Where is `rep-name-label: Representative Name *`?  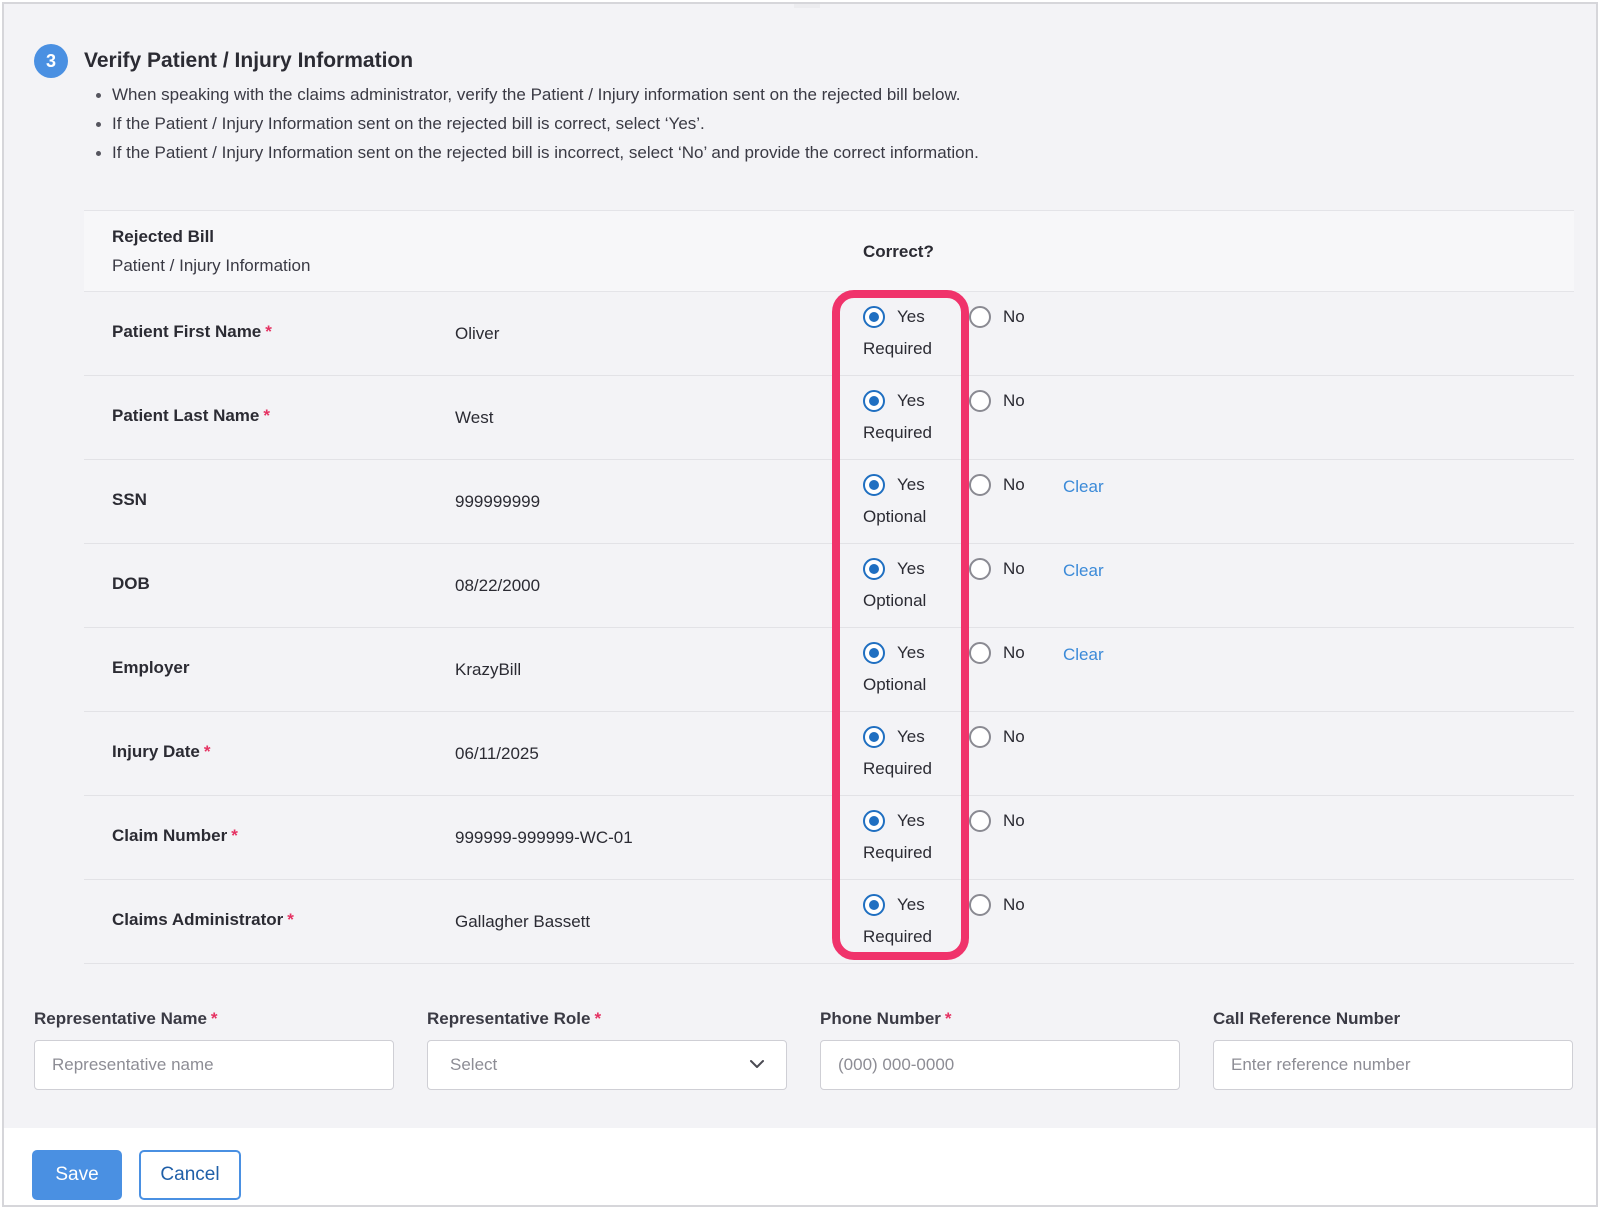
rep-name-label: Representative Name * is located at coordinates (126, 1018).